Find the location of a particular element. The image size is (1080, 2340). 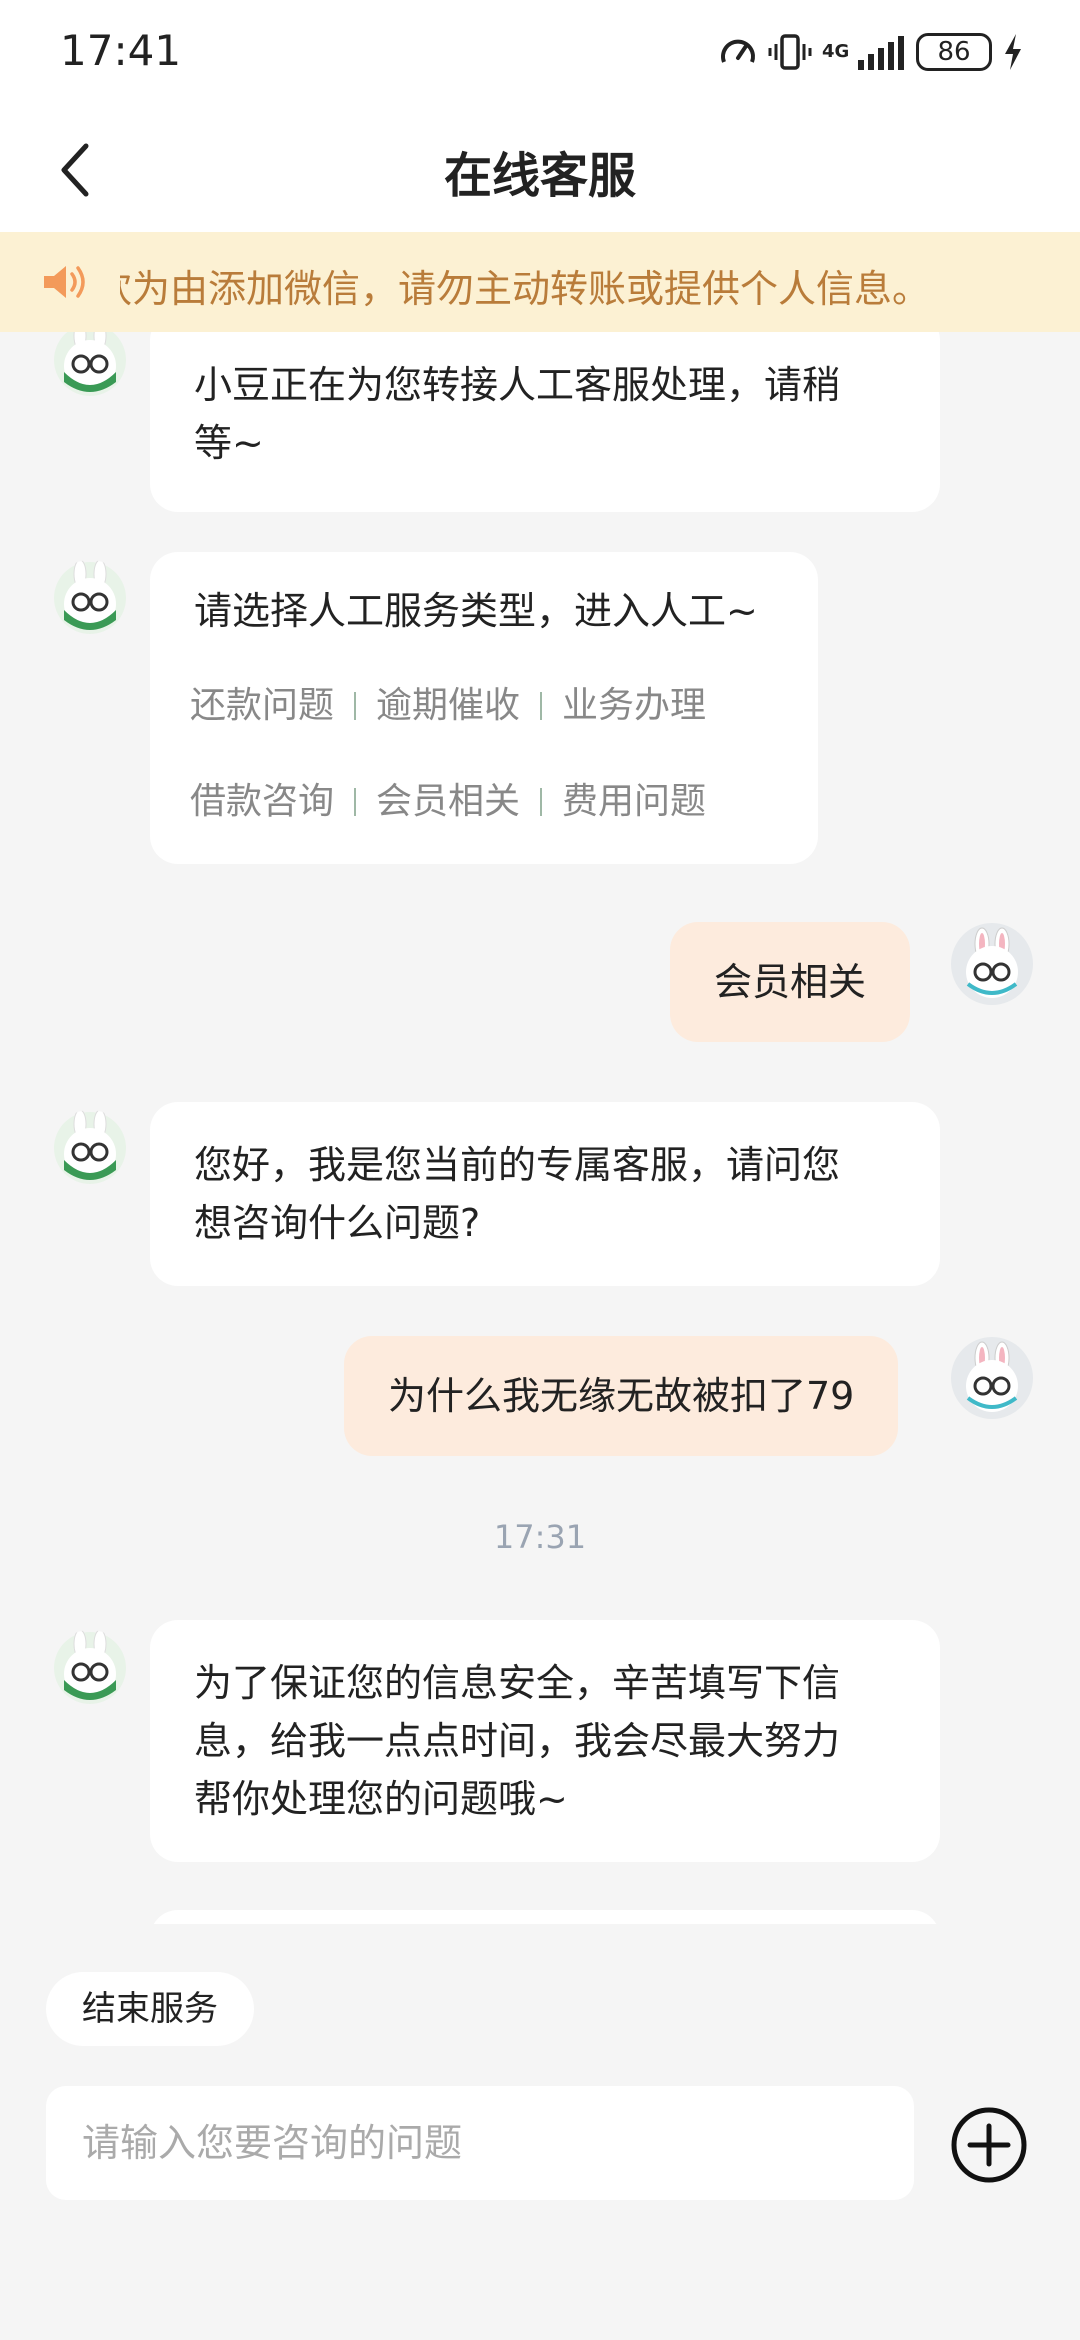

user-message: 会员相关 is located at coordinates (790, 982).